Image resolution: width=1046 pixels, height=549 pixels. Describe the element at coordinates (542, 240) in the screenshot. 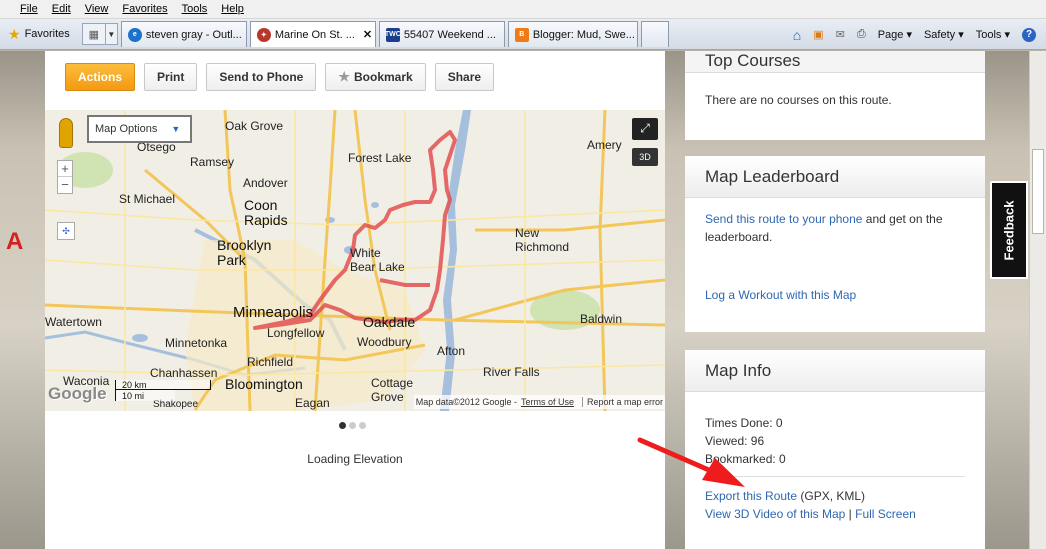

I see `place-new-richmond: New Richmond` at that location.